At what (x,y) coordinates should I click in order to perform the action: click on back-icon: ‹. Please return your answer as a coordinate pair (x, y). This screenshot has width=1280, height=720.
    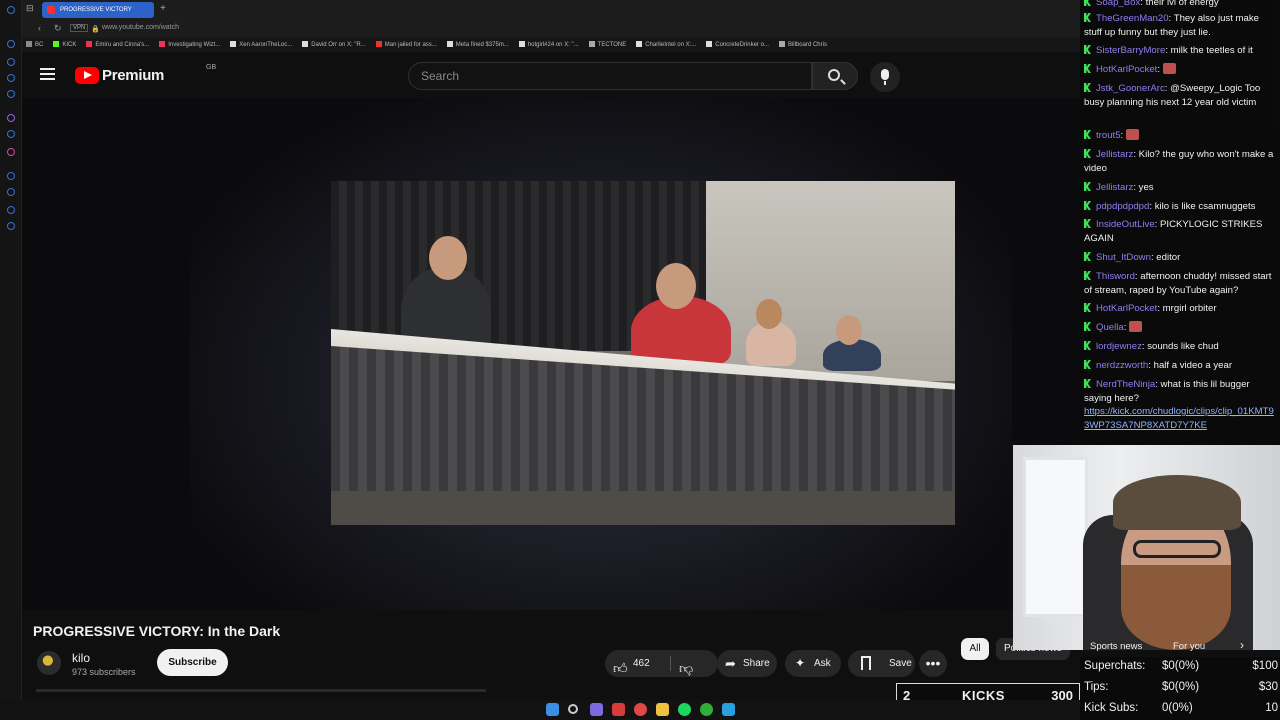
    Looking at the image, I should click on (39, 28).